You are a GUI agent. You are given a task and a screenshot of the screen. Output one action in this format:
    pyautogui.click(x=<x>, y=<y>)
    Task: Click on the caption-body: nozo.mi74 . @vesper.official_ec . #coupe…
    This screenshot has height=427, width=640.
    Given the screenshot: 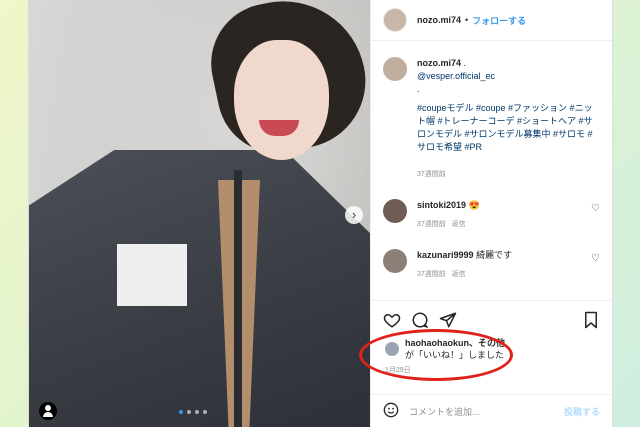 What is the action you would take?
    pyautogui.click(x=508, y=119)
    